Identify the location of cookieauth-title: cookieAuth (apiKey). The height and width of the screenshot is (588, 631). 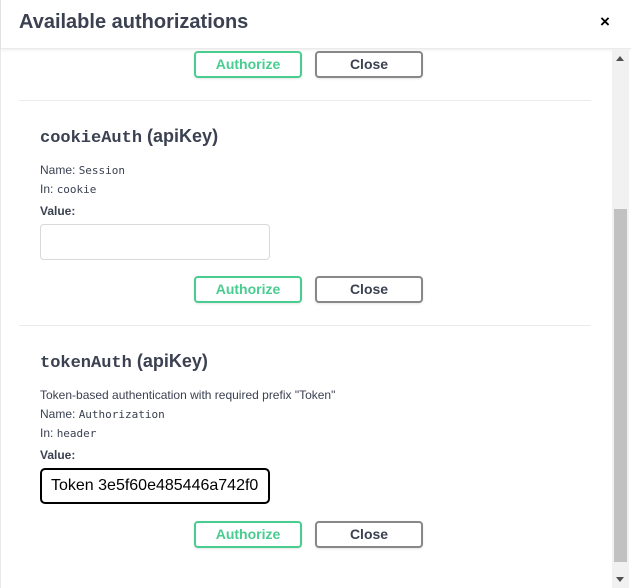
(129, 137).